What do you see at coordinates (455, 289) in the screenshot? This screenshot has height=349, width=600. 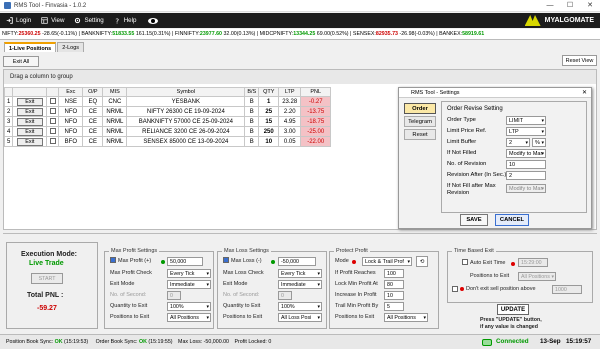 I see `dont-exit-checkbox` at bounding box center [455, 289].